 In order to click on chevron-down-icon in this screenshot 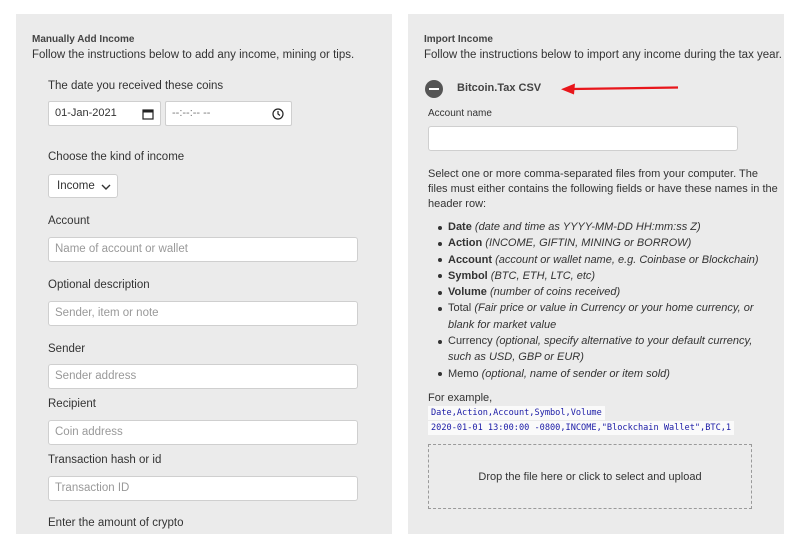, I will do `click(106, 187)`.